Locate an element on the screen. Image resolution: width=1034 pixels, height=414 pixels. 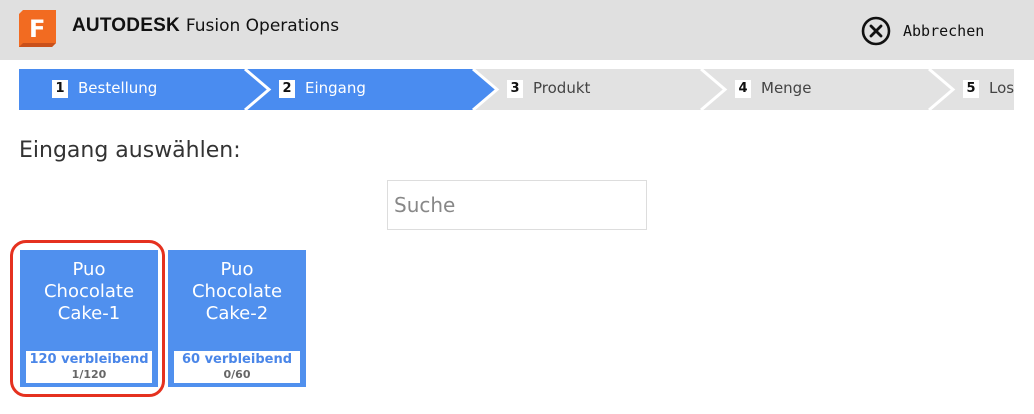
cancel-button: Abbrechen is located at coordinates (922, 31).